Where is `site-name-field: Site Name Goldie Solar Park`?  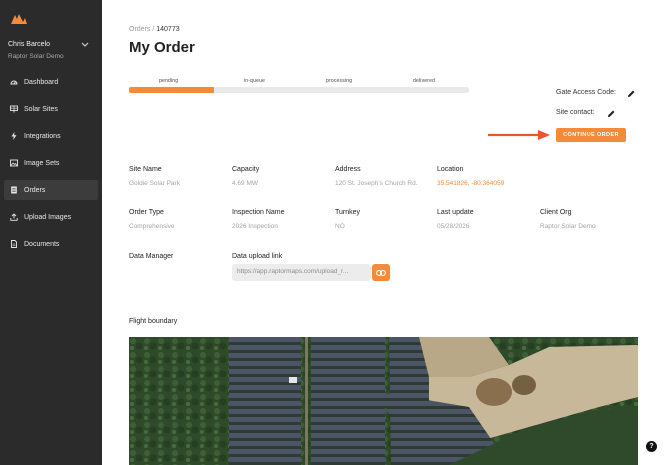 site-name-field: Site Name Goldie Solar Park is located at coordinates (154, 176).